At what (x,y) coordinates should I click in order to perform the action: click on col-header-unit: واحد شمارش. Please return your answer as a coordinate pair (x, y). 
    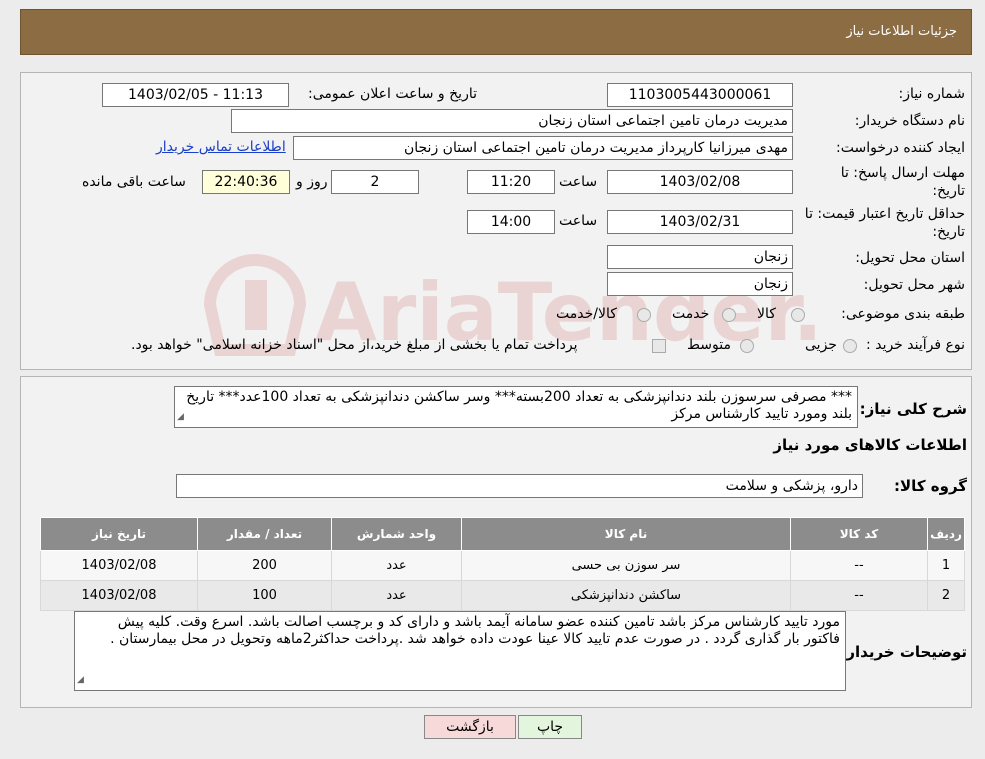
    Looking at the image, I should click on (396, 534).